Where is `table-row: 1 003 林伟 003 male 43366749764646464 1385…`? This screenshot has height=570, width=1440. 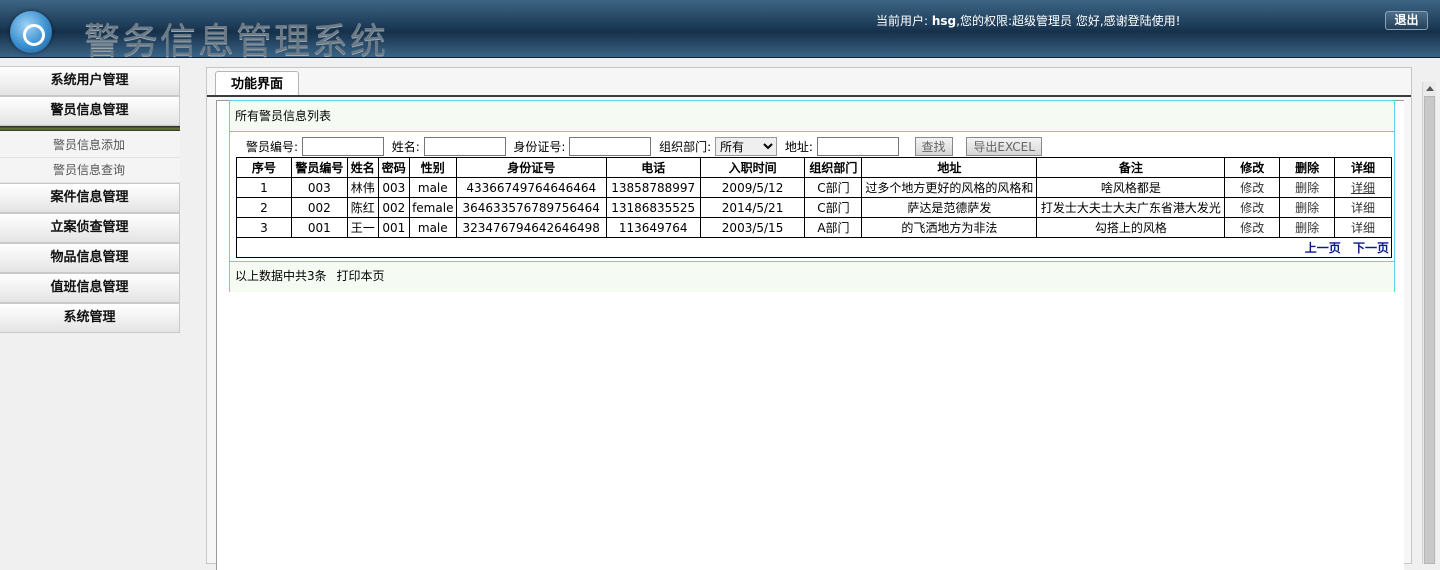 table-row: 1 003 林伟 003 male 43366749764646464 1385… is located at coordinates (814, 187).